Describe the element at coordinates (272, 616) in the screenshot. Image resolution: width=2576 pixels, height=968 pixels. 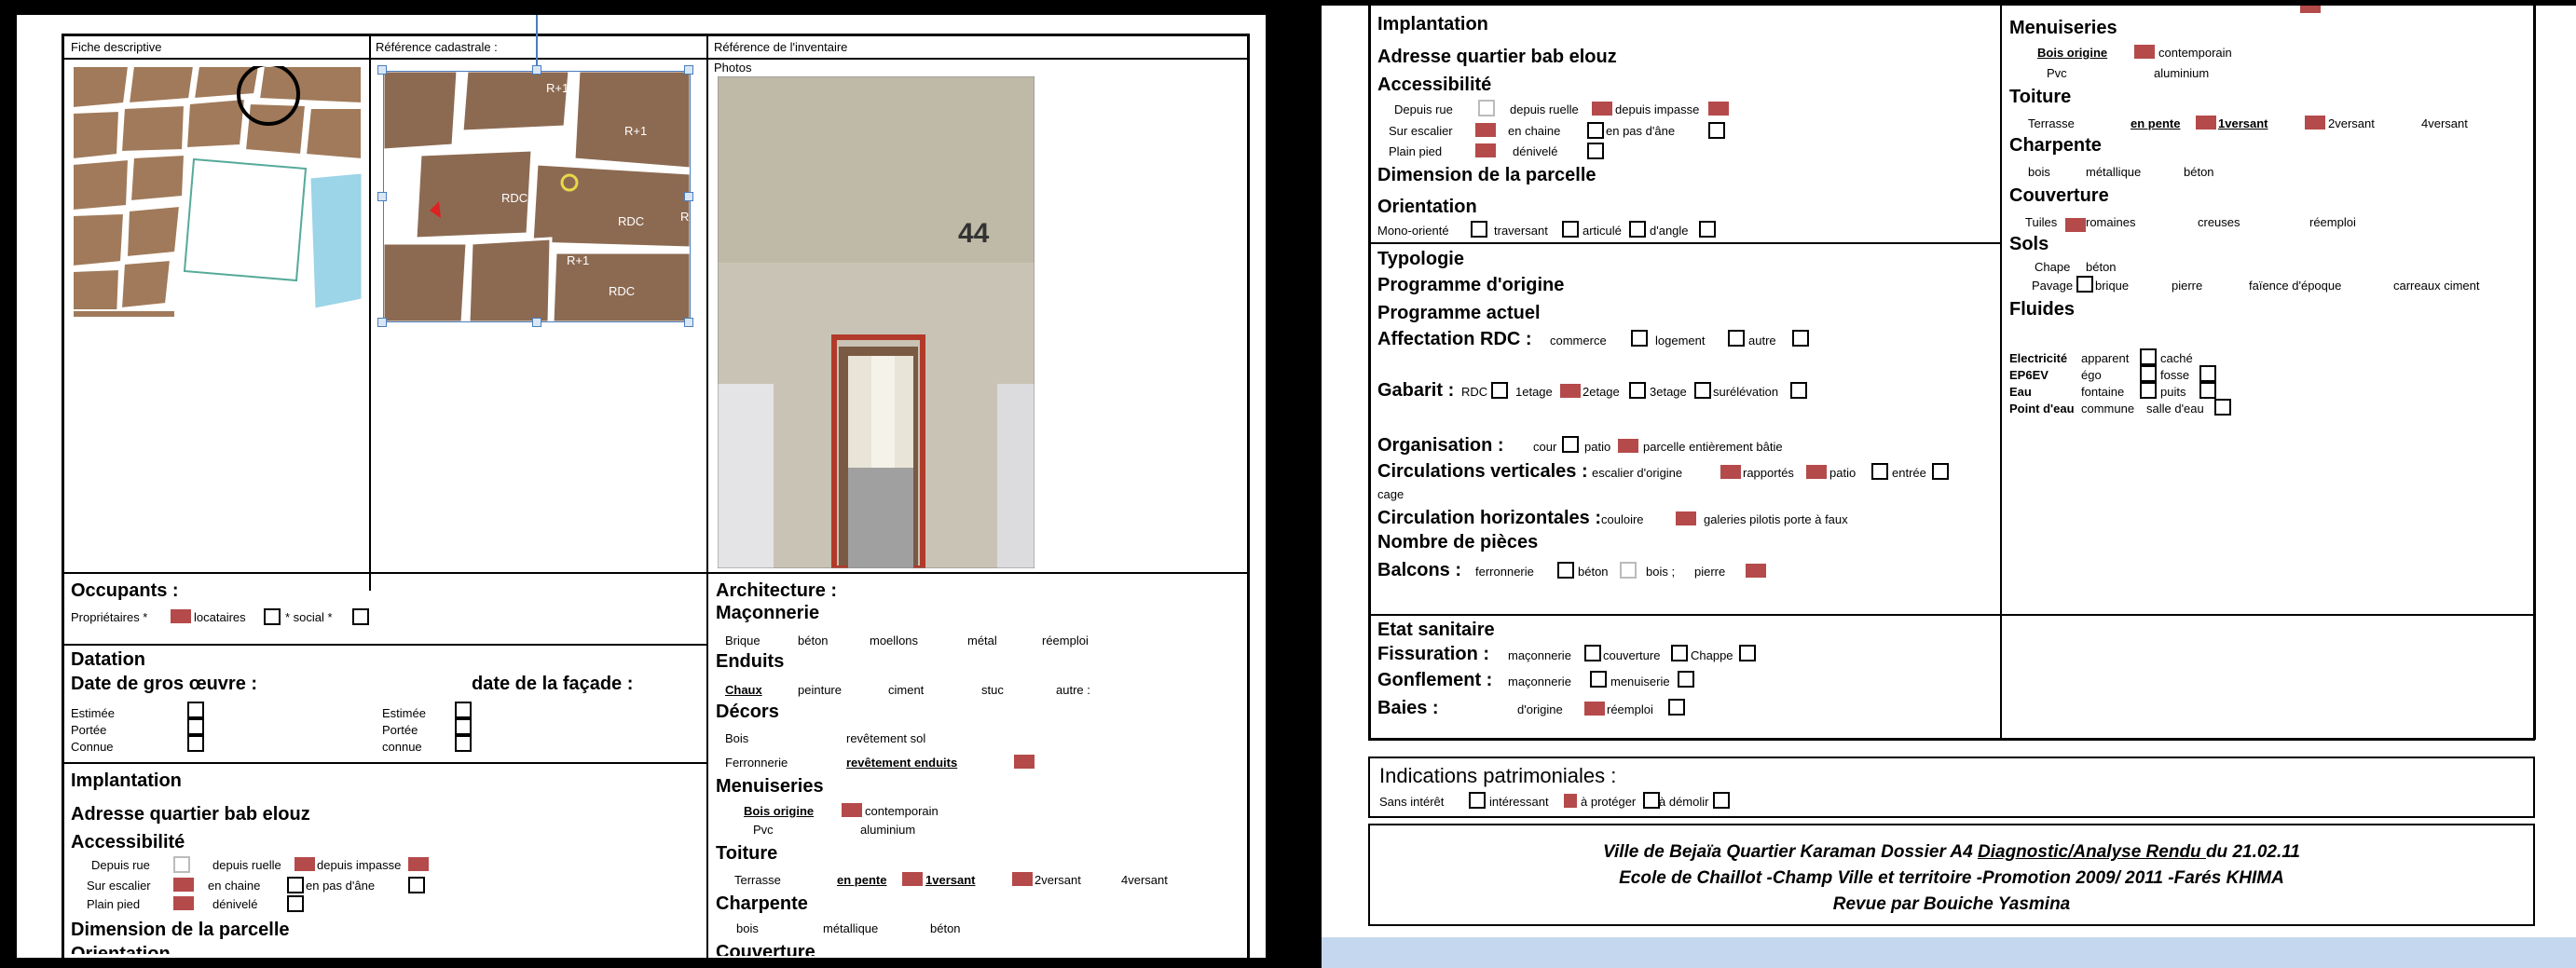
I see `locataires-checkbox` at that location.